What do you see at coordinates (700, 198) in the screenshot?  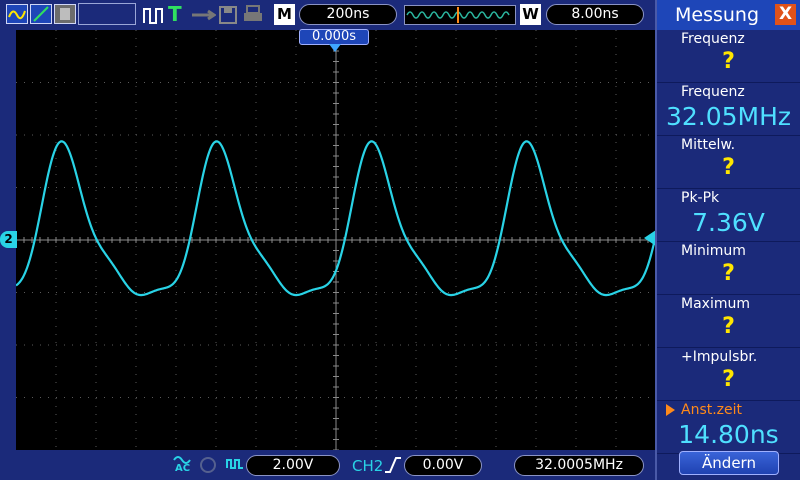 I see `measurement-label: Pk-Pk` at bounding box center [700, 198].